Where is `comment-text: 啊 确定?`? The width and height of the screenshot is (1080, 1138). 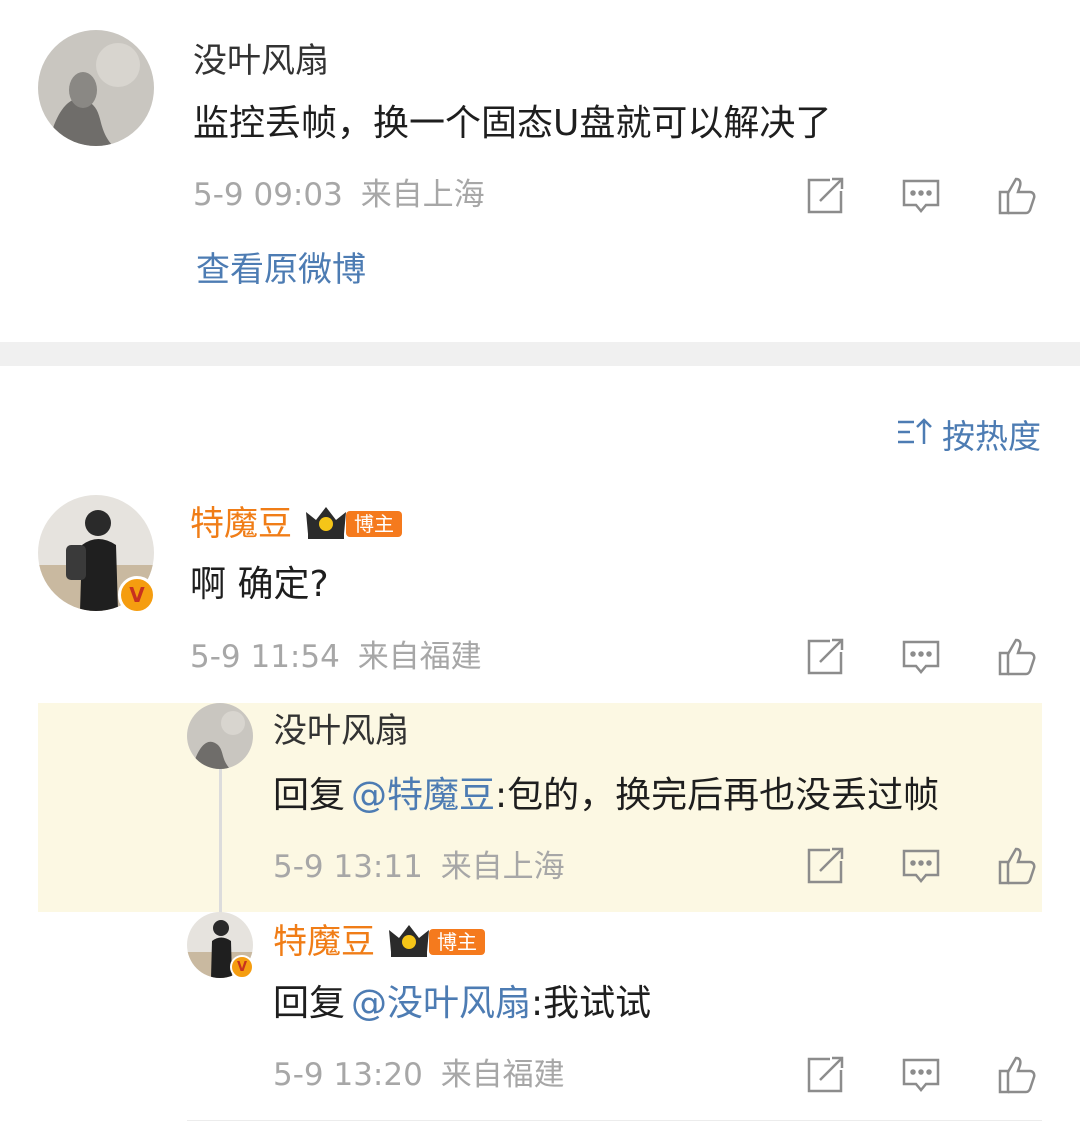 comment-text: 啊 确定? is located at coordinates (259, 584).